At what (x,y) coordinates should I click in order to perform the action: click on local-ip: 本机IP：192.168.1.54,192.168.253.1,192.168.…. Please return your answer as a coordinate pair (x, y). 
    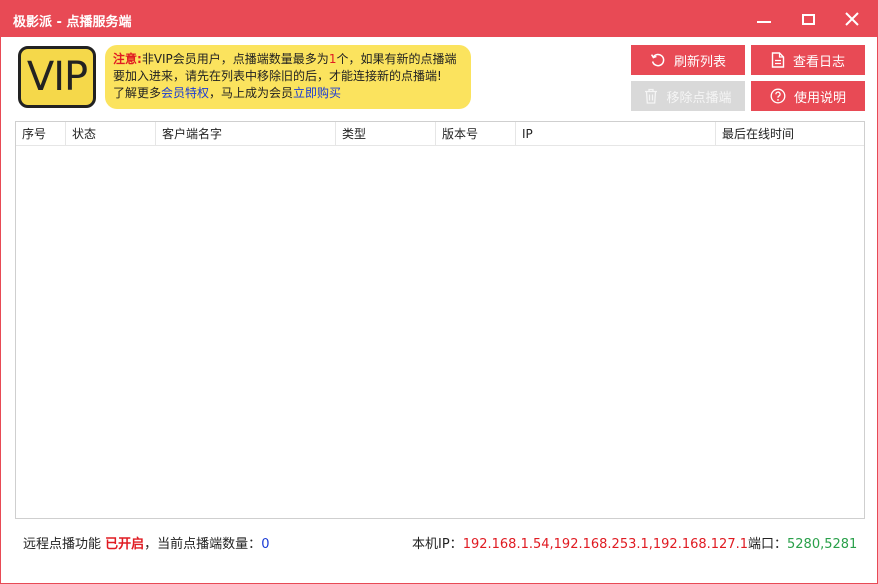
    Looking at the image, I should click on (580, 545).